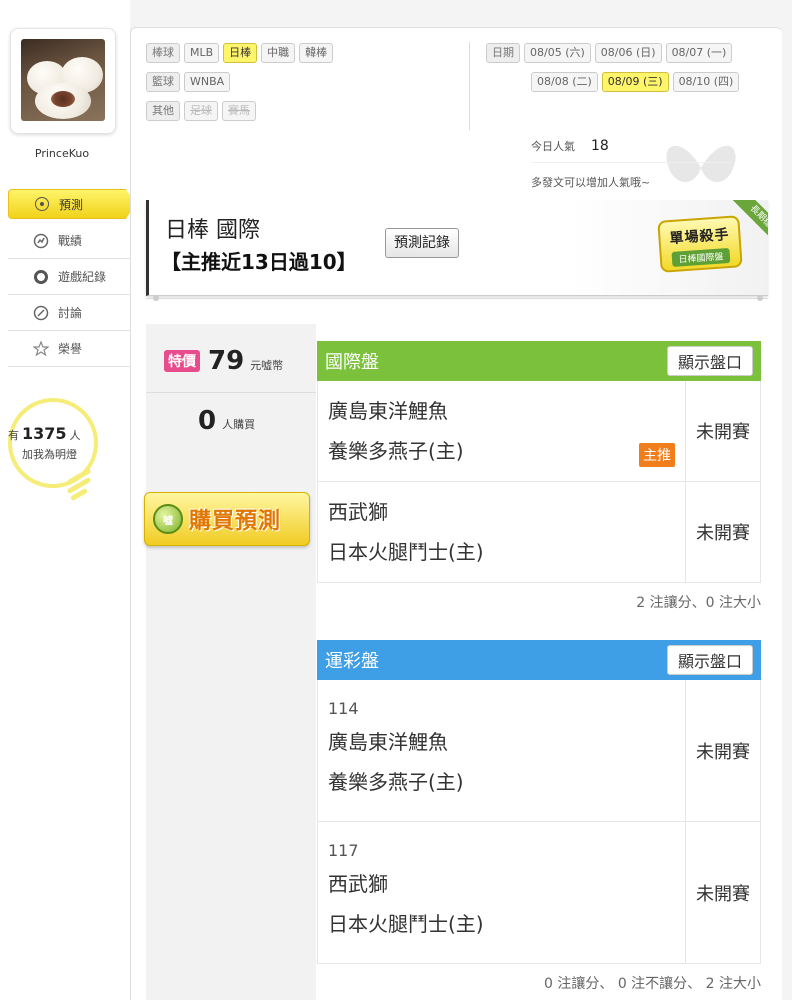 The width and height of the screenshot is (792, 1000). I want to click on popularity-hint: 多發文可以增加人氣哦~, so click(591, 182).